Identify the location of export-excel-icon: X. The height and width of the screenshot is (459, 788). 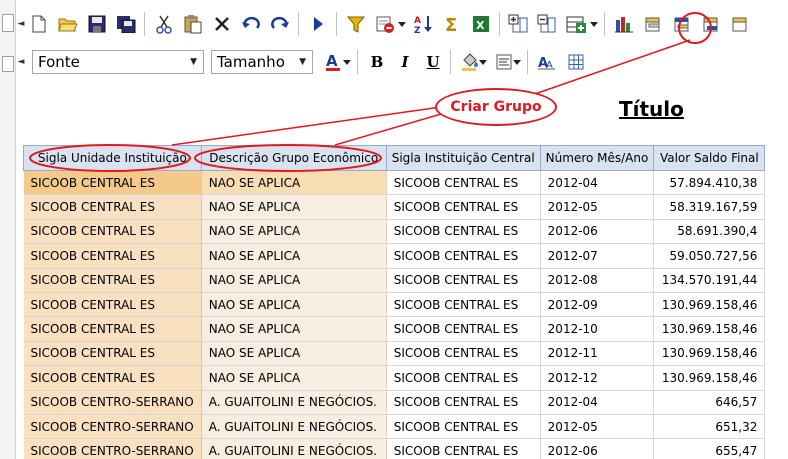
(480, 24).